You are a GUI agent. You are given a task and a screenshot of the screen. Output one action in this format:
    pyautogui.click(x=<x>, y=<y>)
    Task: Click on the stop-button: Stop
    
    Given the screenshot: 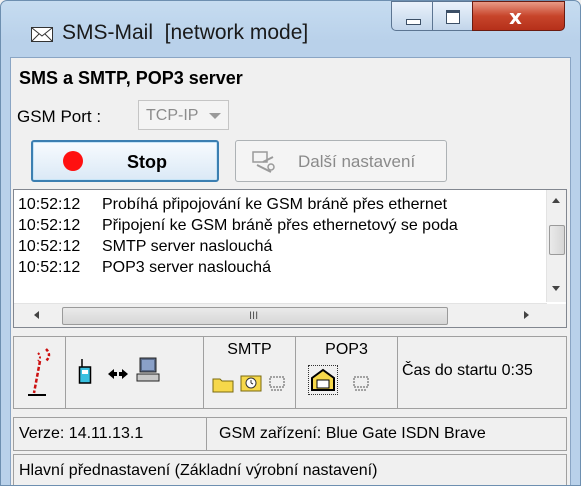 What is the action you would take?
    pyautogui.click(x=125, y=161)
    